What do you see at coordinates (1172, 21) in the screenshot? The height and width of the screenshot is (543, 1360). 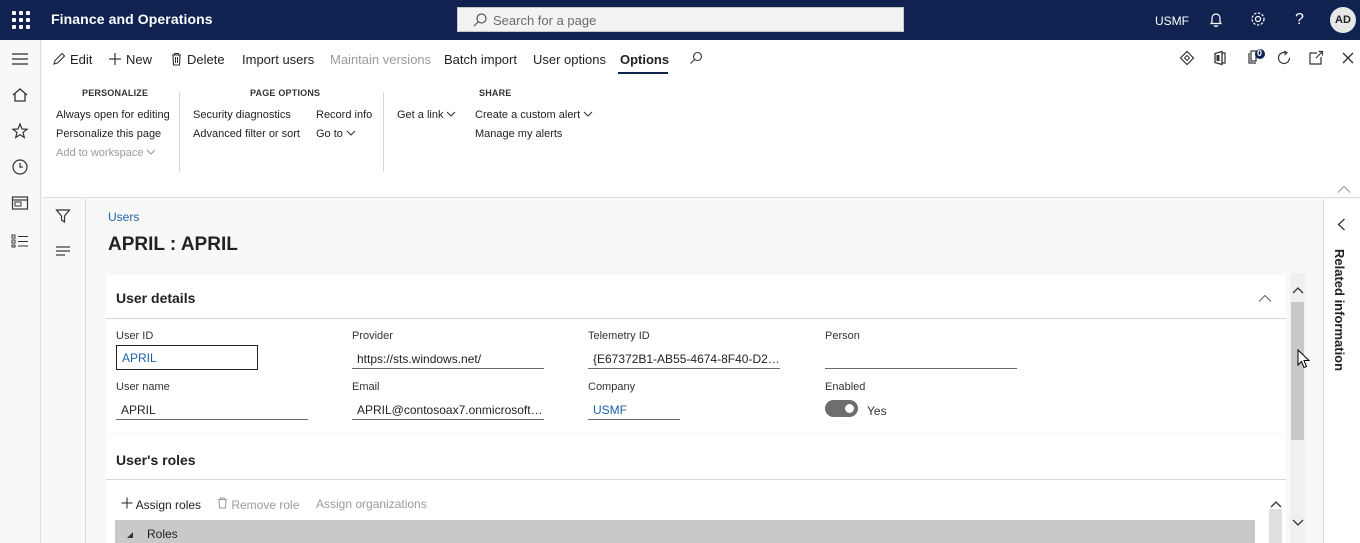 I see `company-picker: USMF` at bounding box center [1172, 21].